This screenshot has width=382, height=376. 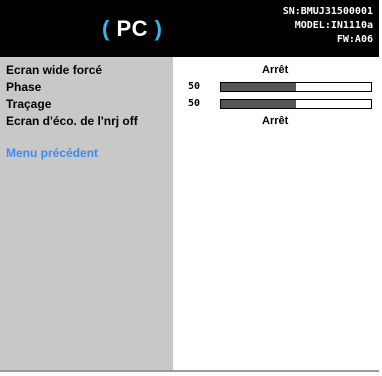 I want to click on wide-screen-value: Arrêt, so click(x=275, y=70).